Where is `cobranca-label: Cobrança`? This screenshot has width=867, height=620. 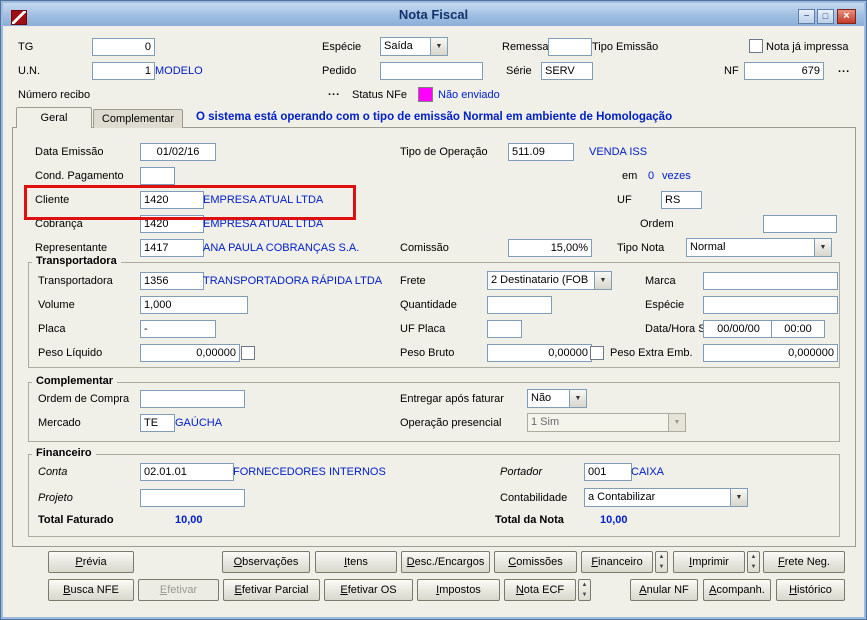
cobranca-label: Cobrança is located at coordinates (59, 224).